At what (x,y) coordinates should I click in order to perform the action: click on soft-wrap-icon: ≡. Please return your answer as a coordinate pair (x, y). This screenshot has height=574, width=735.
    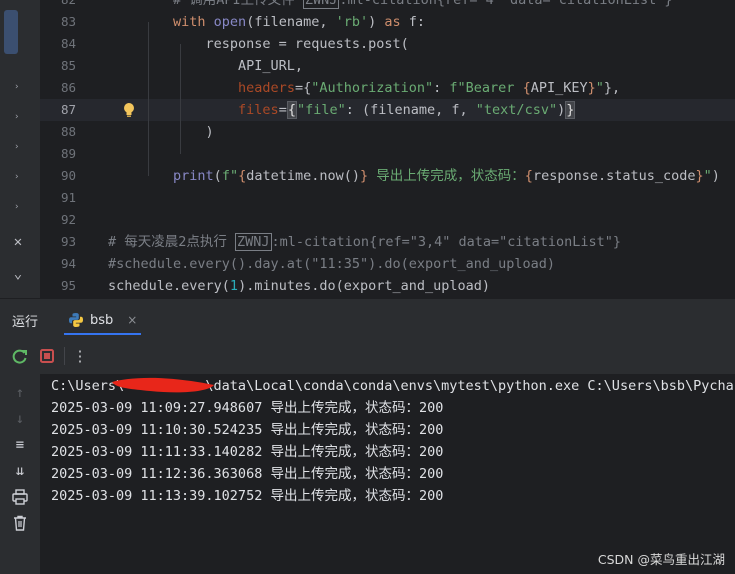
    Looking at the image, I should click on (20, 445).